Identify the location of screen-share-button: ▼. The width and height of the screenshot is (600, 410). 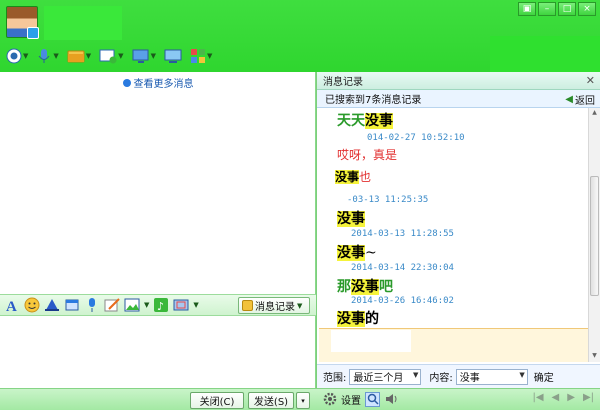
(144, 56).